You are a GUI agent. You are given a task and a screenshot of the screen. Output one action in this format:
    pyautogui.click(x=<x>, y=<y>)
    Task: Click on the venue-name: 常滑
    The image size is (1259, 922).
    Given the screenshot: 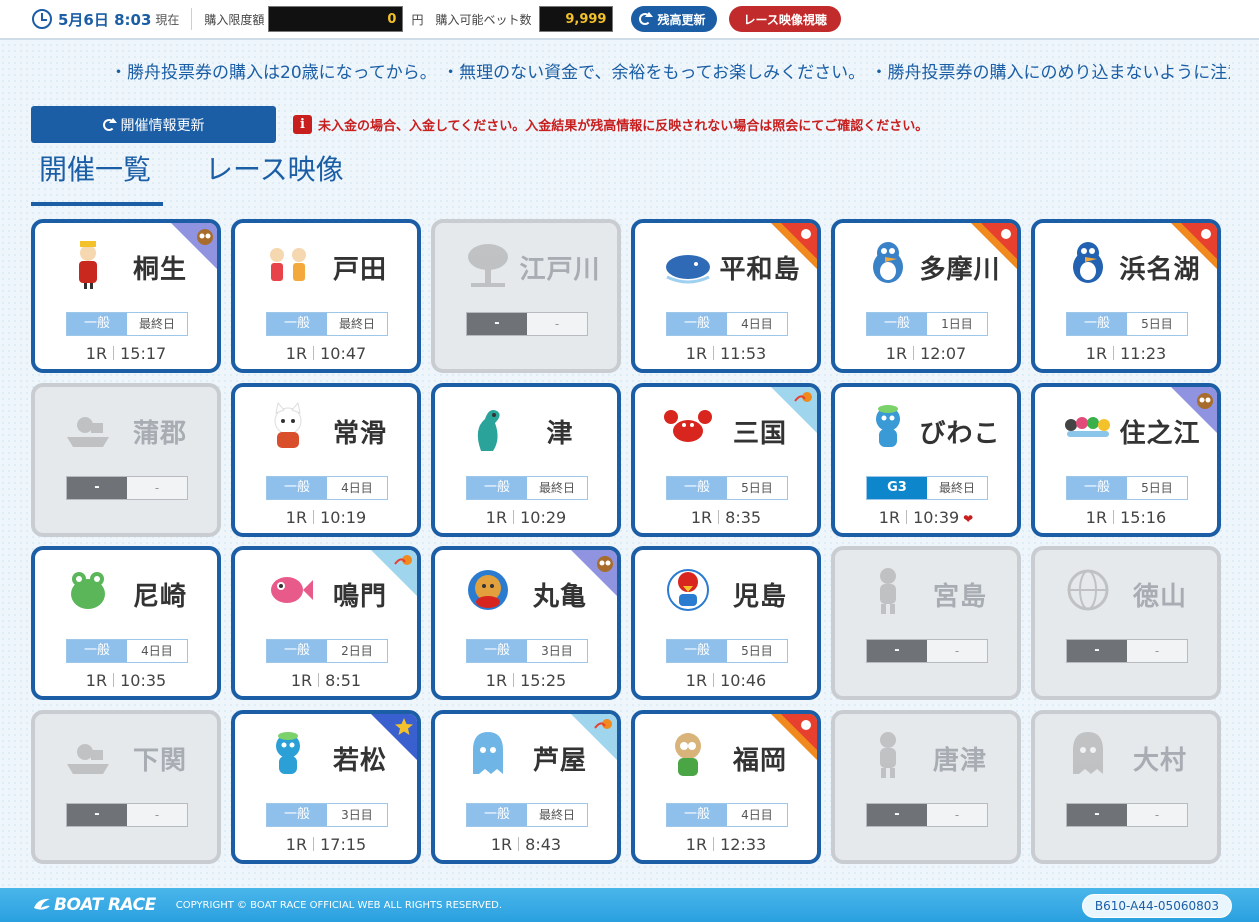 What is the action you would take?
    pyautogui.click(x=359, y=433)
    